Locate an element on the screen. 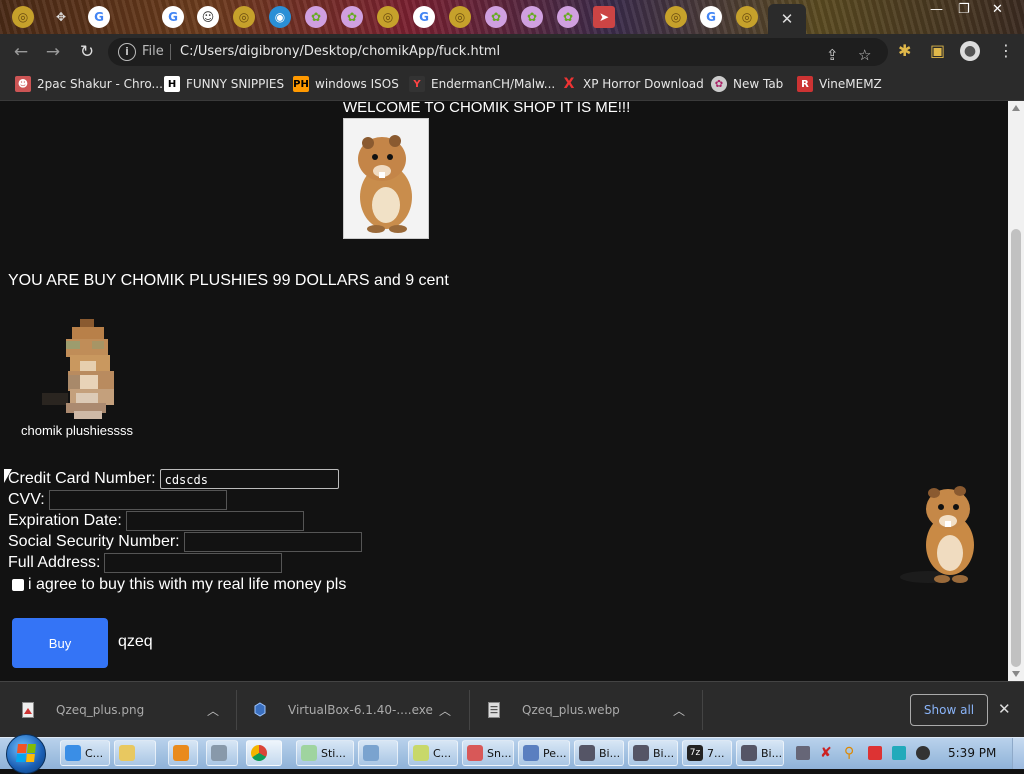 The width and height of the screenshot is (1024, 774). bookmark-item: X XP Horror Download is located at coordinates (632, 84).